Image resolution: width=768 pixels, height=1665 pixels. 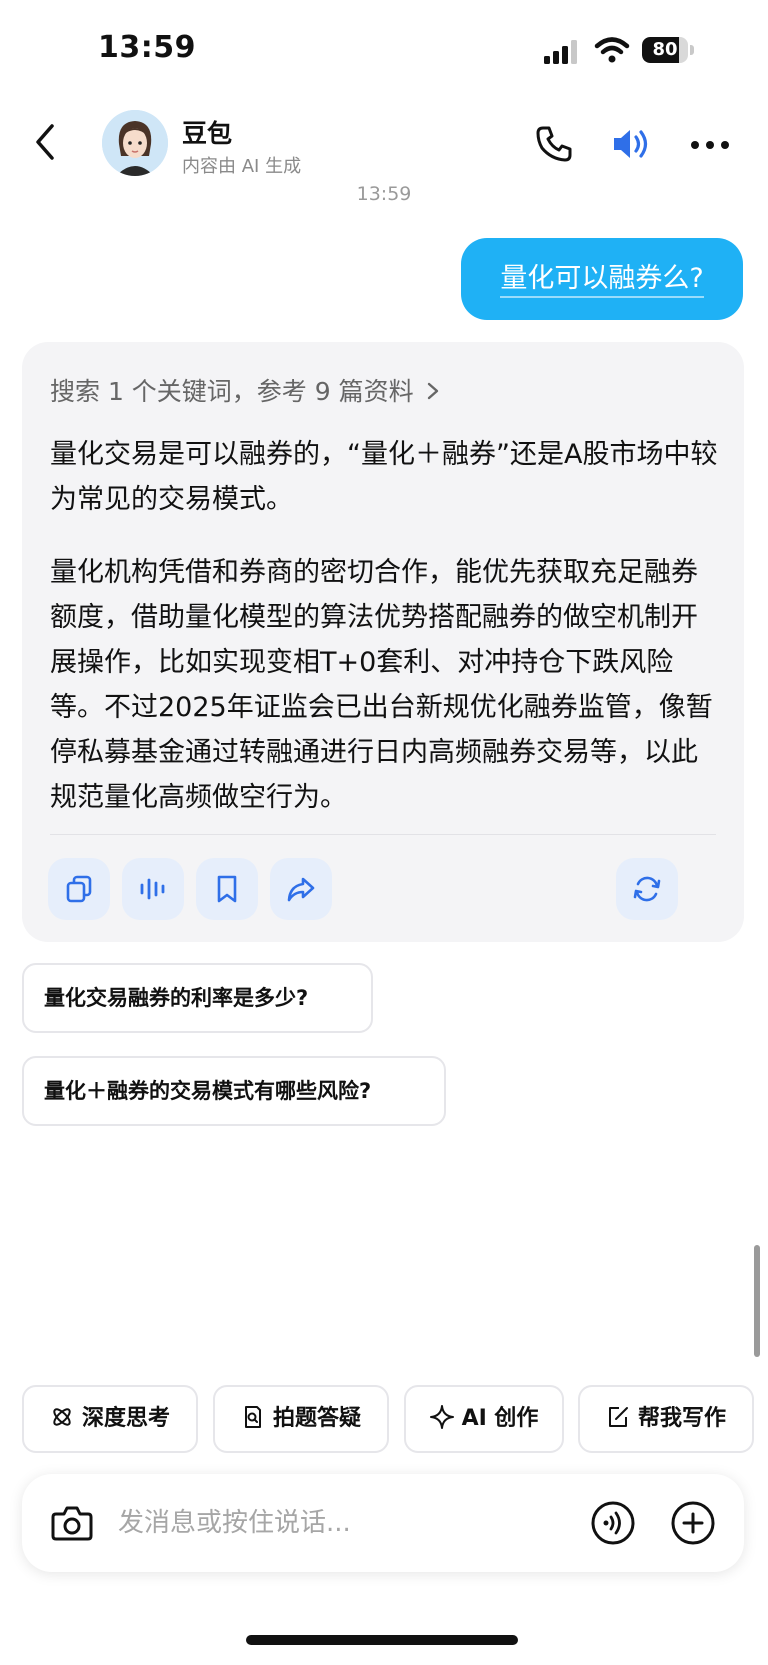 I want to click on chevron-right-icon, so click(x=432, y=391).